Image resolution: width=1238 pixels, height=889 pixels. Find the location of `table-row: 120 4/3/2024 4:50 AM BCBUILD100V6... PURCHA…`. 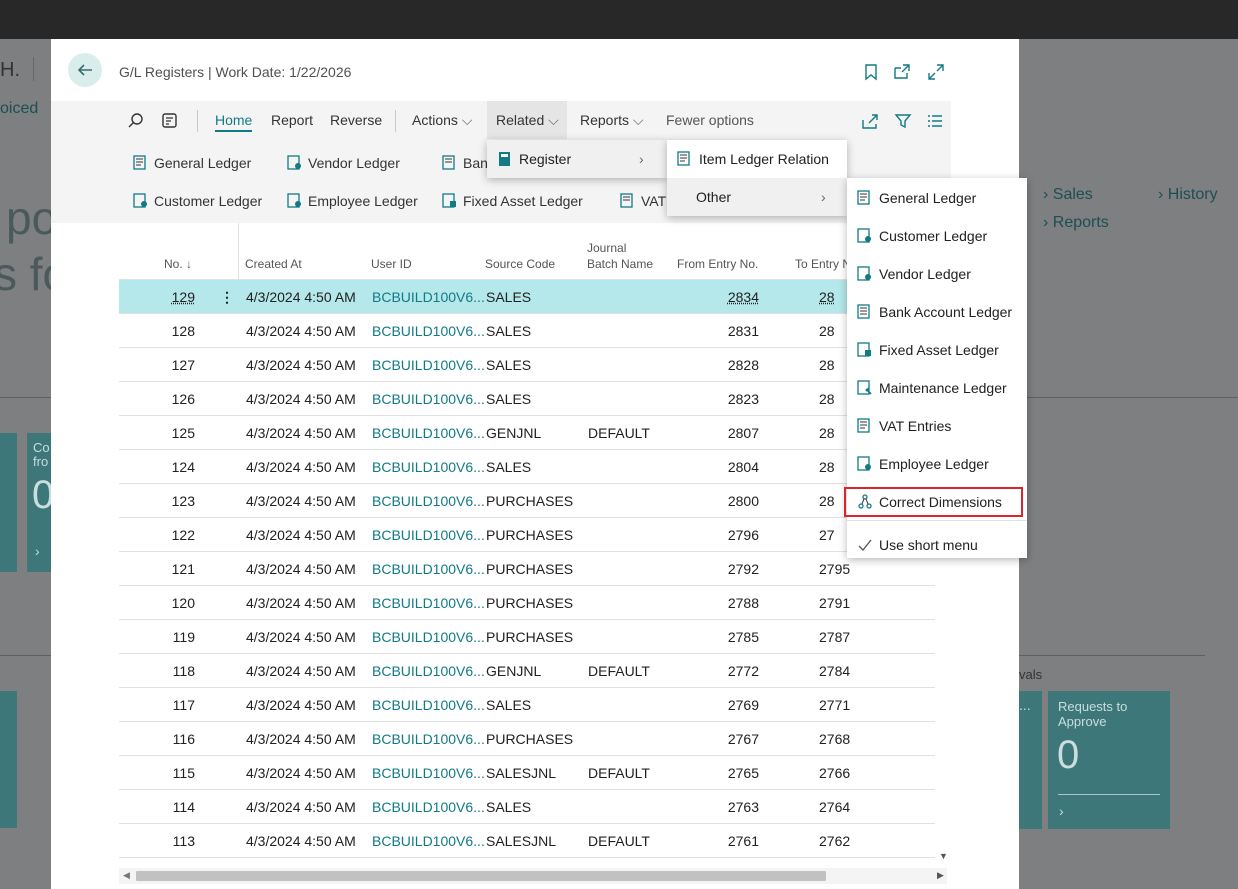

table-row: 120 4/3/2024 4:50 AM BCBUILD100V6... PURCHA… is located at coordinates (527, 603).